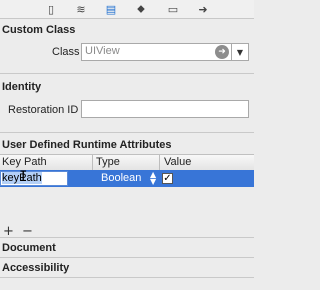 The height and width of the screenshot is (290, 320). What do you see at coordinates (22, 87) in the screenshot?
I see `identity-title: Identity` at bounding box center [22, 87].